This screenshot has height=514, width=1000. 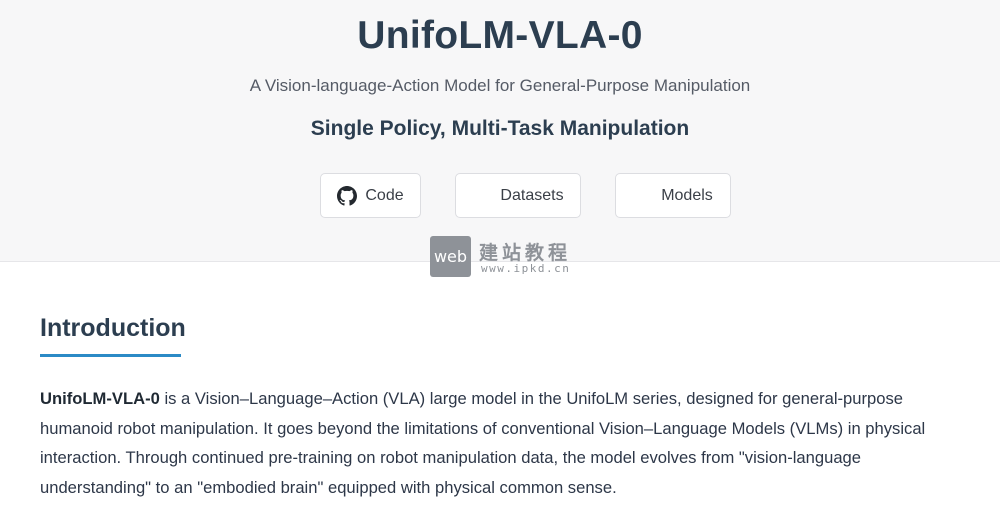 I want to click on models-button-label: Models, so click(x=687, y=195).